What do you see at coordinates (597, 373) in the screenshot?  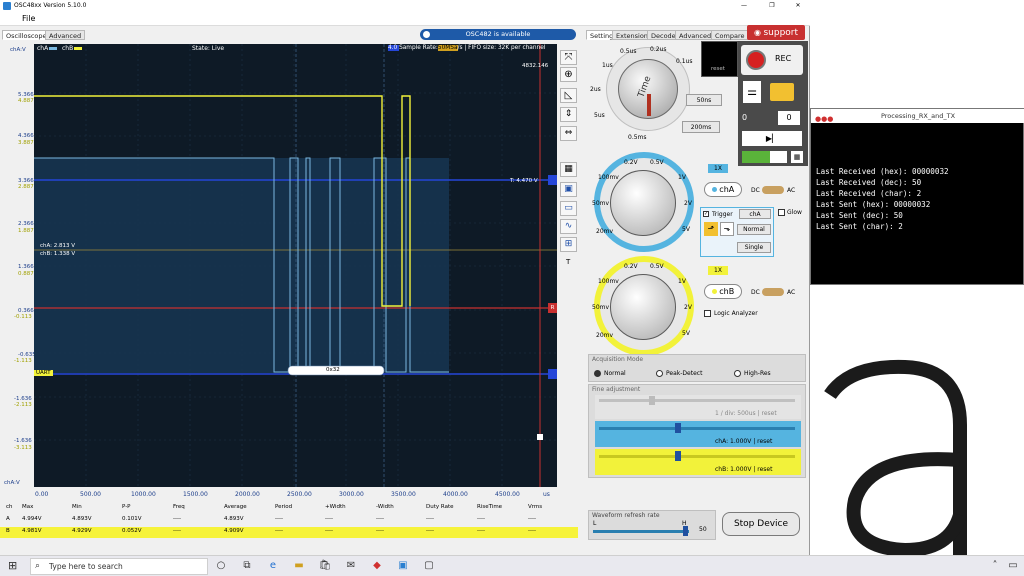 I see `acq-normal-radio` at bounding box center [597, 373].